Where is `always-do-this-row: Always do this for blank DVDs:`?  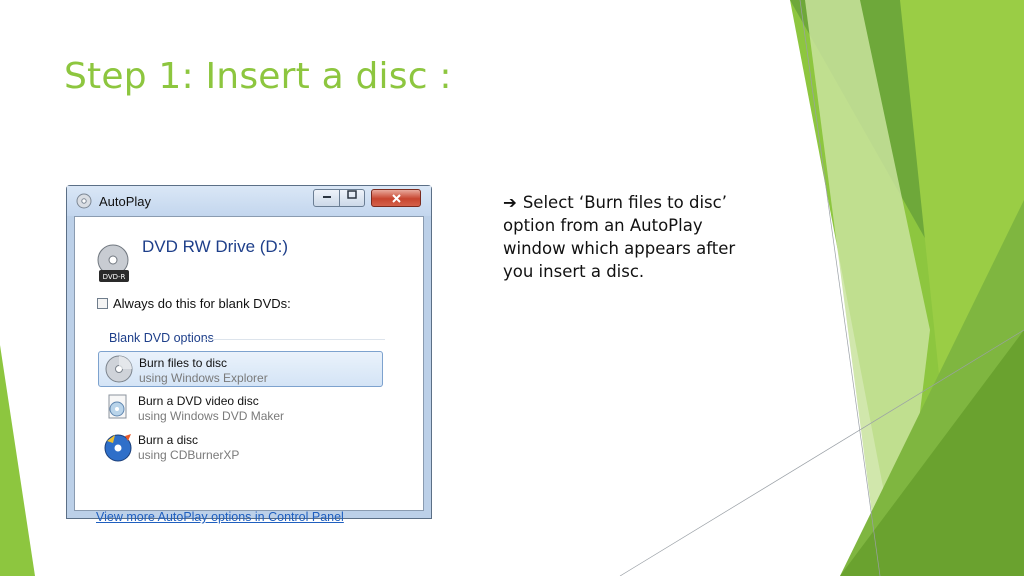 always-do-this-row: Always do this for blank DVDs: is located at coordinates (194, 303).